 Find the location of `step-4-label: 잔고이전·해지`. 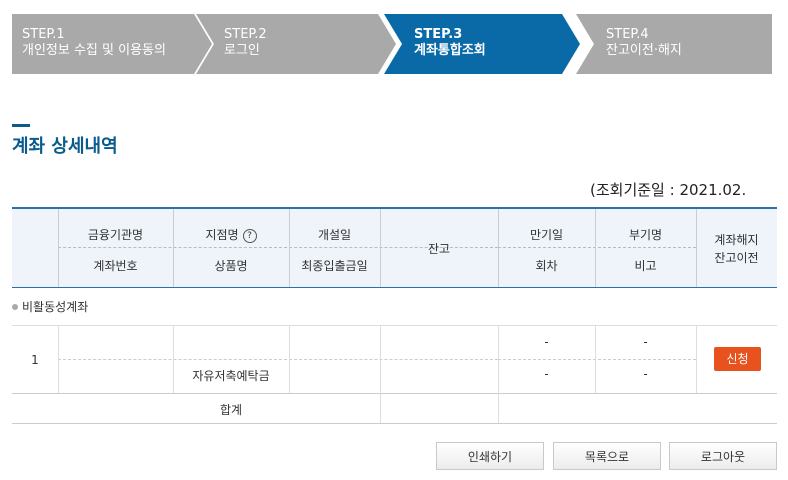

step-4-label: 잔고이전·해지 is located at coordinates (644, 50).